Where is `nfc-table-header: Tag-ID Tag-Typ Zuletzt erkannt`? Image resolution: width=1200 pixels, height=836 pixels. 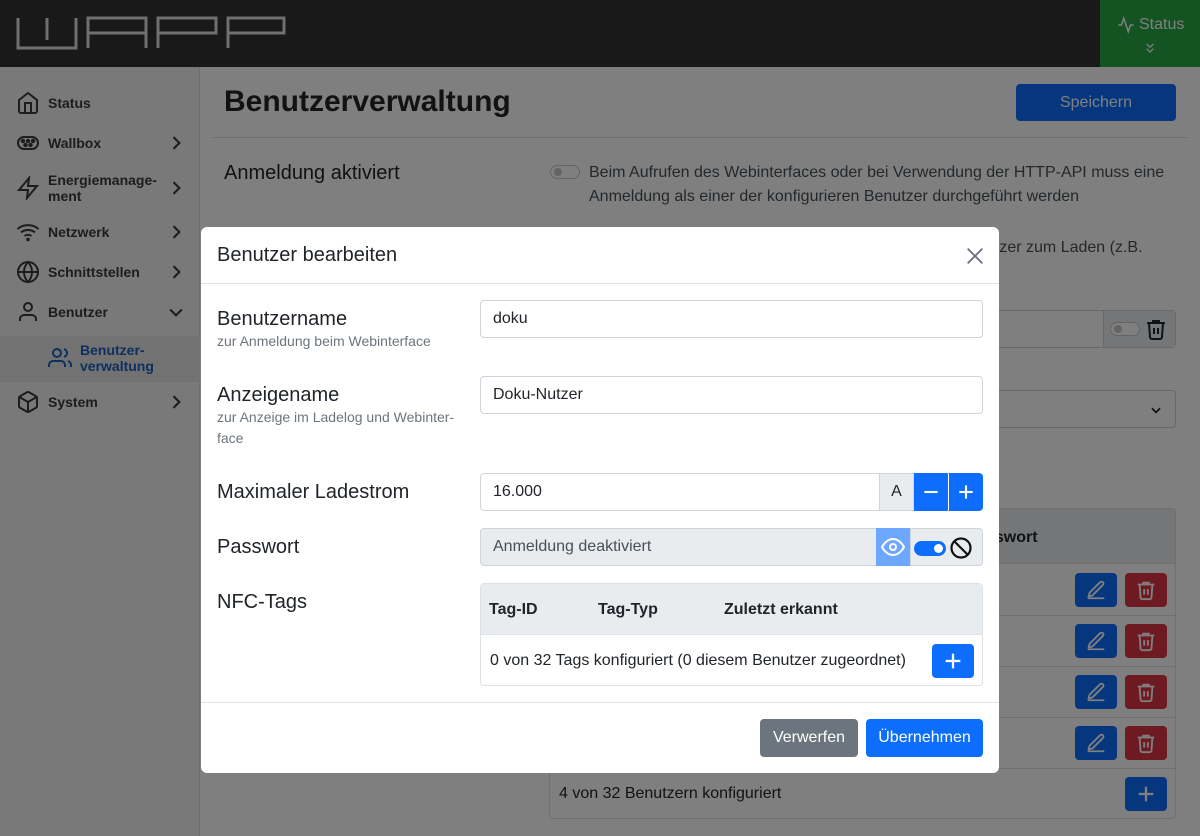 nfc-table-header: Tag-ID Tag-Typ Zuletzt erkannt is located at coordinates (731, 609).